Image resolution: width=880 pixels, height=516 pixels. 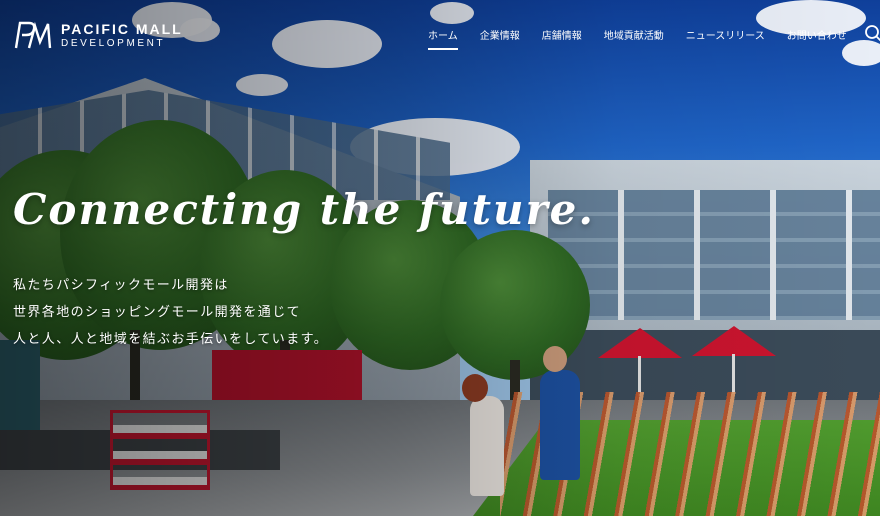 What do you see at coordinates (500, 34) in the screenshot?
I see `nav-item-company: 企業情報` at bounding box center [500, 34].